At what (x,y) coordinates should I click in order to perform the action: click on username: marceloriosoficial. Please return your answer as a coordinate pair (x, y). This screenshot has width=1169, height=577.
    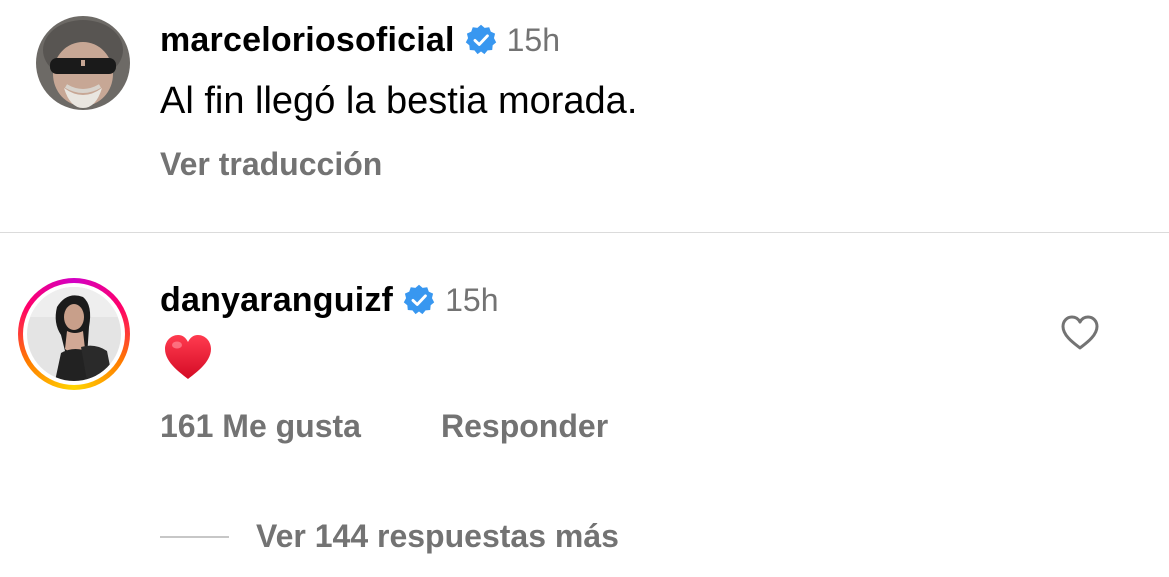
    Looking at the image, I should click on (307, 40).